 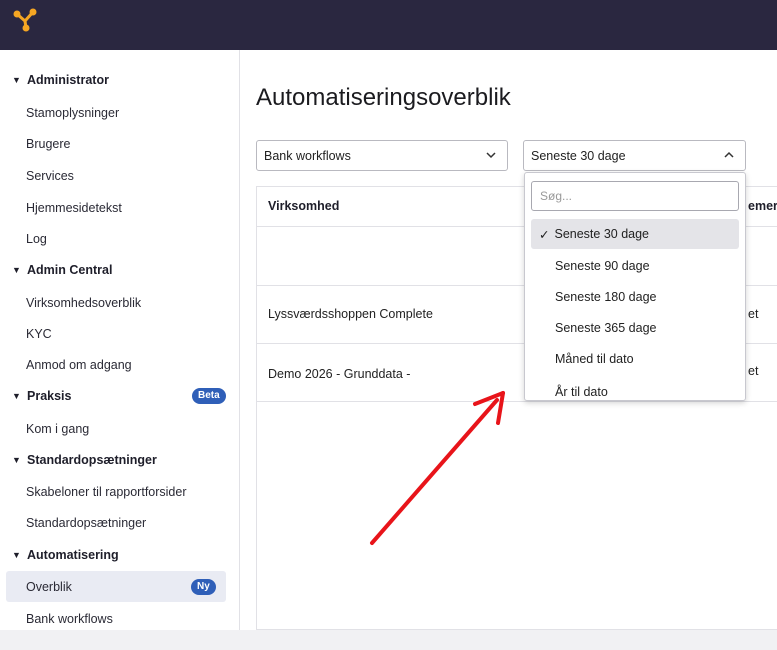 I want to click on column-header-virksomhed: Virksomhed, so click(x=303, y=206).